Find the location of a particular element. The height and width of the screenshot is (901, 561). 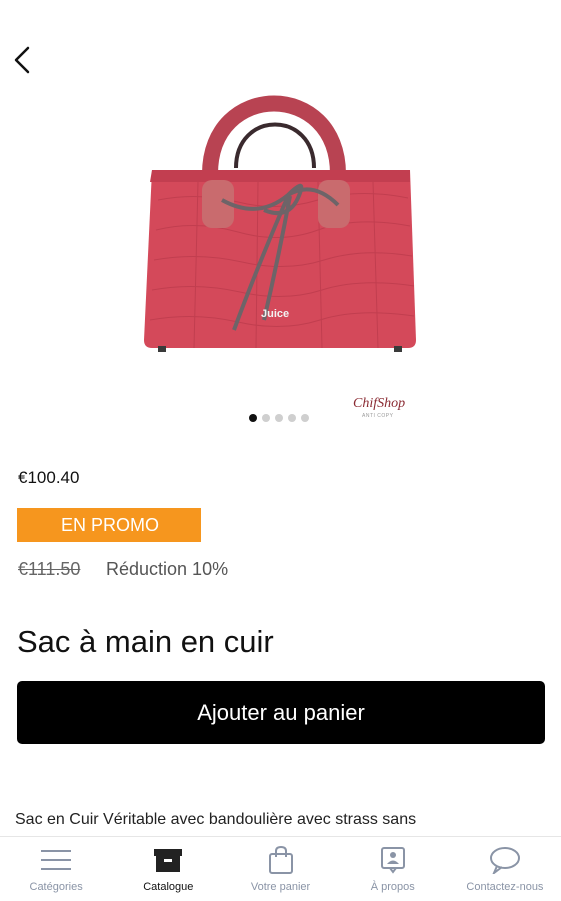

shop-watermark-sub: ANTI COPY is located at coordinates (378, 416).